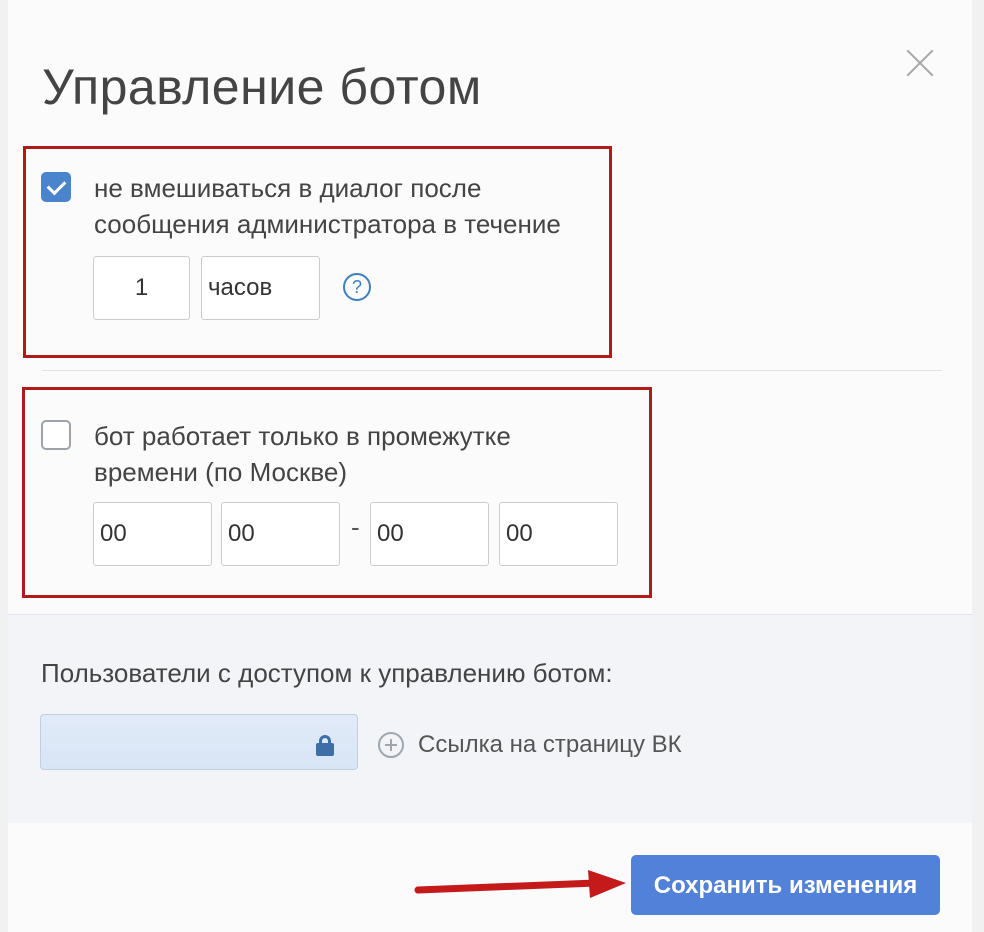 The width and height of the screenshot is (984, 932). What do you see at coordinates (302, 436) in the screenshot?
I see `schedule-label-line1: бот работает только в промежутке` at bounding box center [302, 436].